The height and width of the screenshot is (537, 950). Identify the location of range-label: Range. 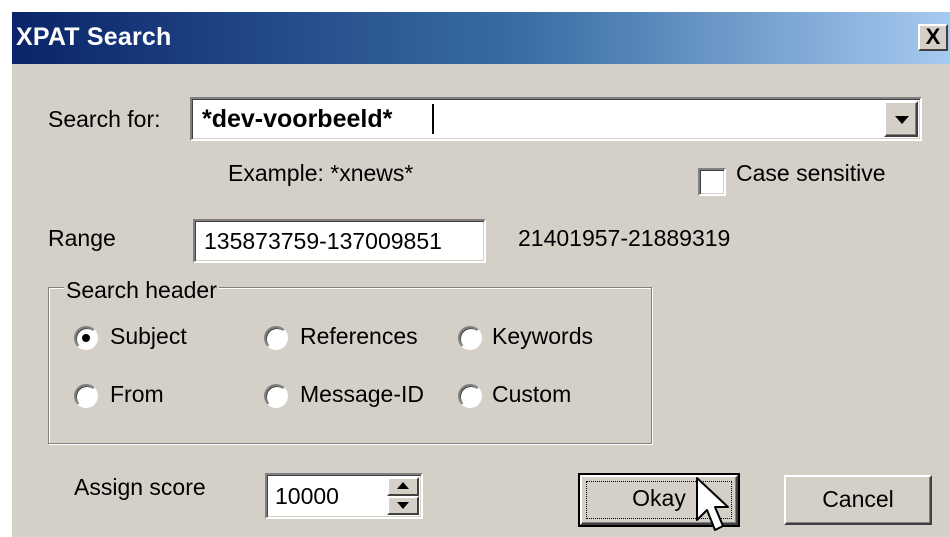
(82, 238).